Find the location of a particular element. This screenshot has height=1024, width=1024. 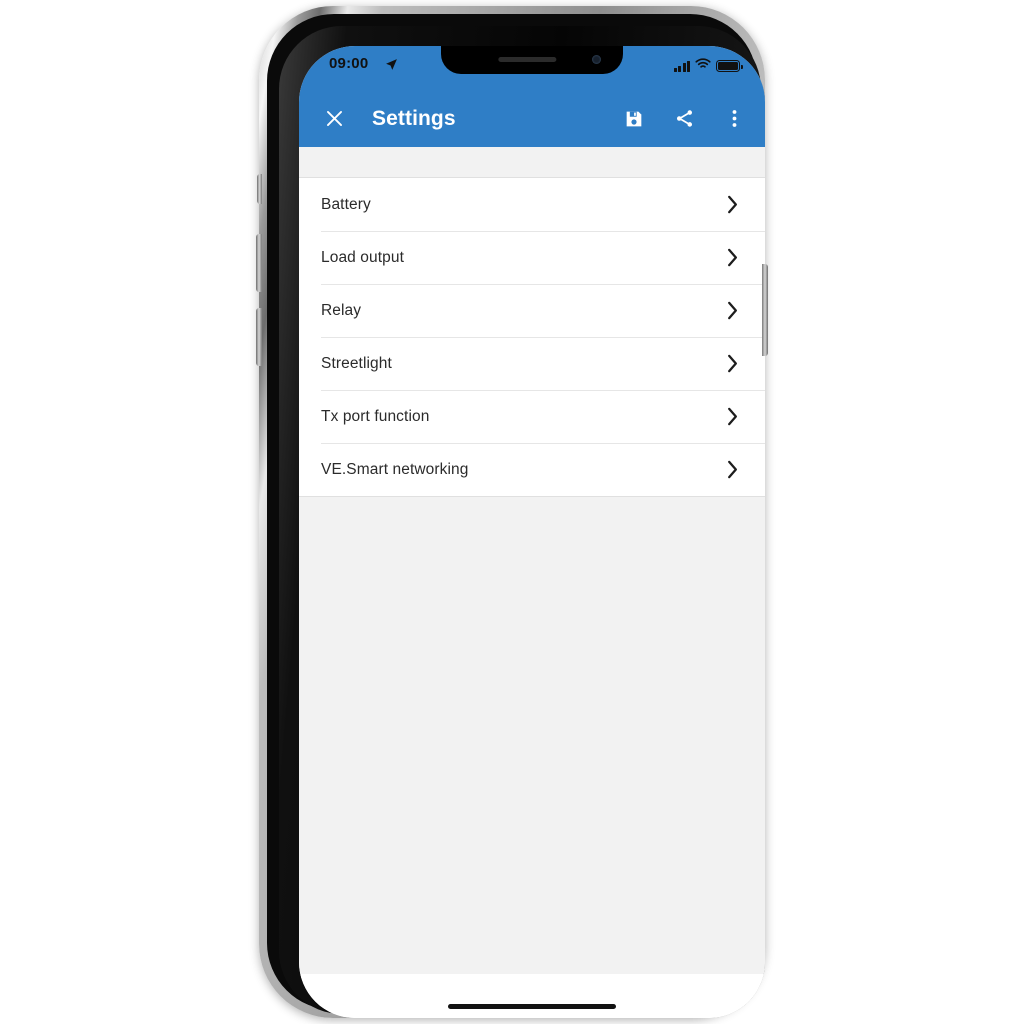

location-arrow-icon is located at coordinates (391, 67).